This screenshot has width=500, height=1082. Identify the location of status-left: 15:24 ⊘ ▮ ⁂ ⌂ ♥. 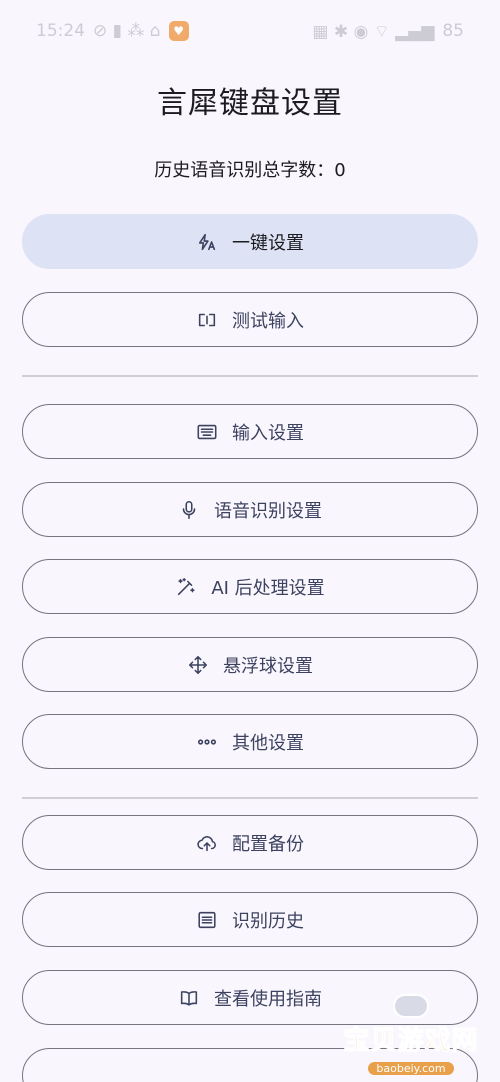
(112, 31).